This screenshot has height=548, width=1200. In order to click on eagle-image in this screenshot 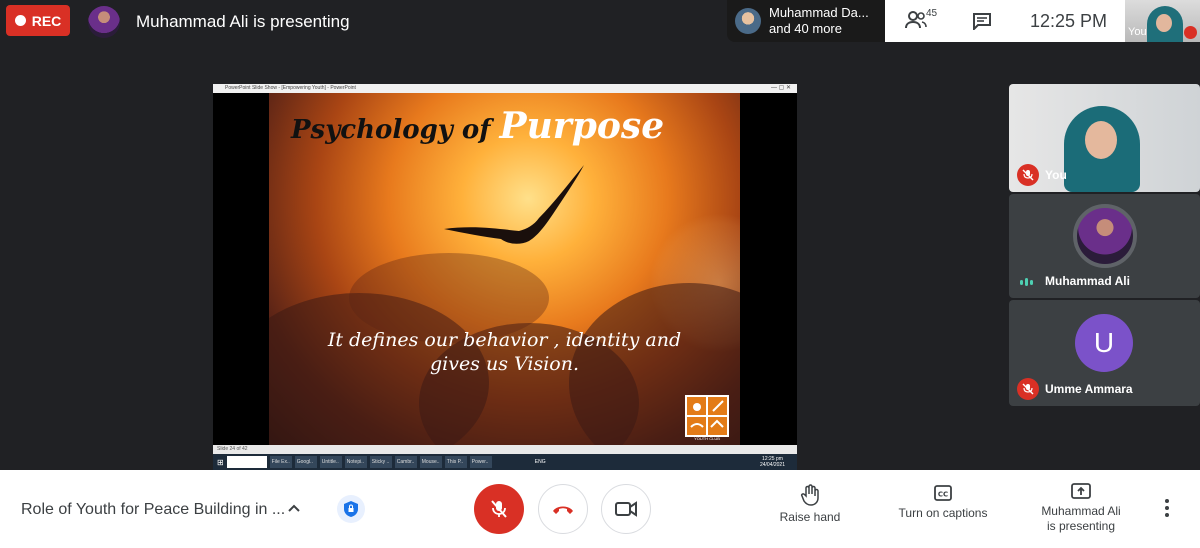, I will do `click(514, 204)`.